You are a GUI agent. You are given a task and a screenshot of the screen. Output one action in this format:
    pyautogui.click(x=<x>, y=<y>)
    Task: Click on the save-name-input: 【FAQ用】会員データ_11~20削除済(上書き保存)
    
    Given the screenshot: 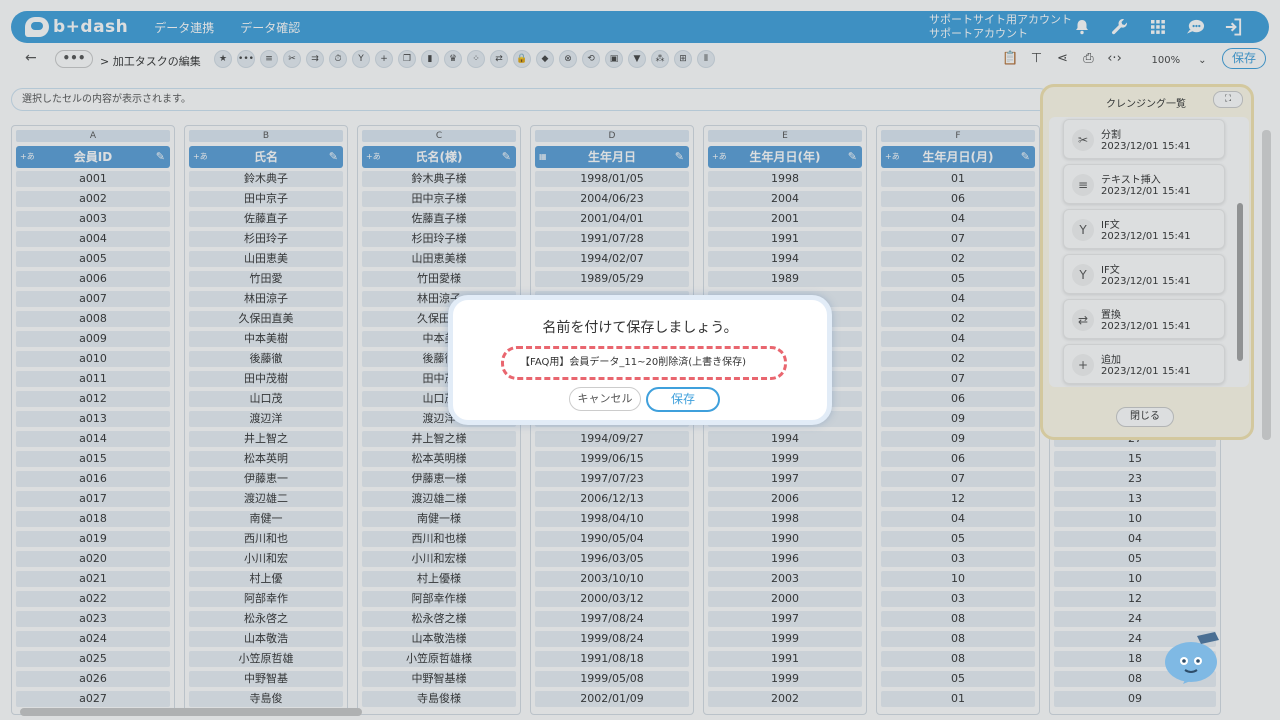 What is the action you would take?
    pyautogui.click(x=644, y=363)
    